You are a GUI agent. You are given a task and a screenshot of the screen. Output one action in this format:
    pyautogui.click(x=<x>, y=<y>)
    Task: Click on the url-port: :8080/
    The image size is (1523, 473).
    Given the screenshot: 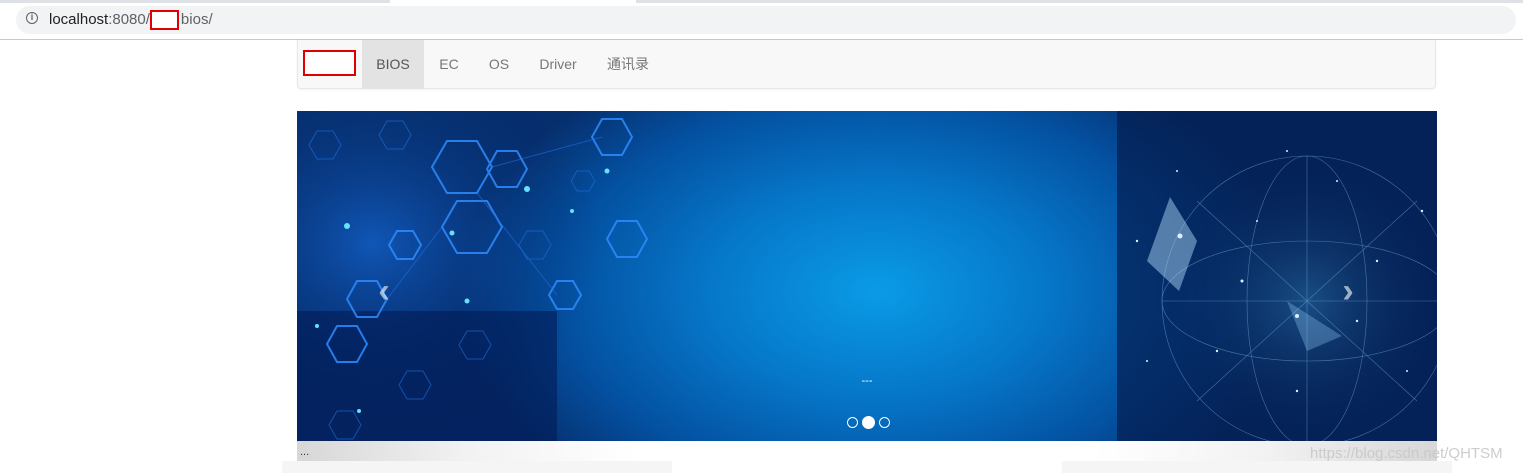 What is the action you would take?
    pyautogui.click(x=129, y=19)
    